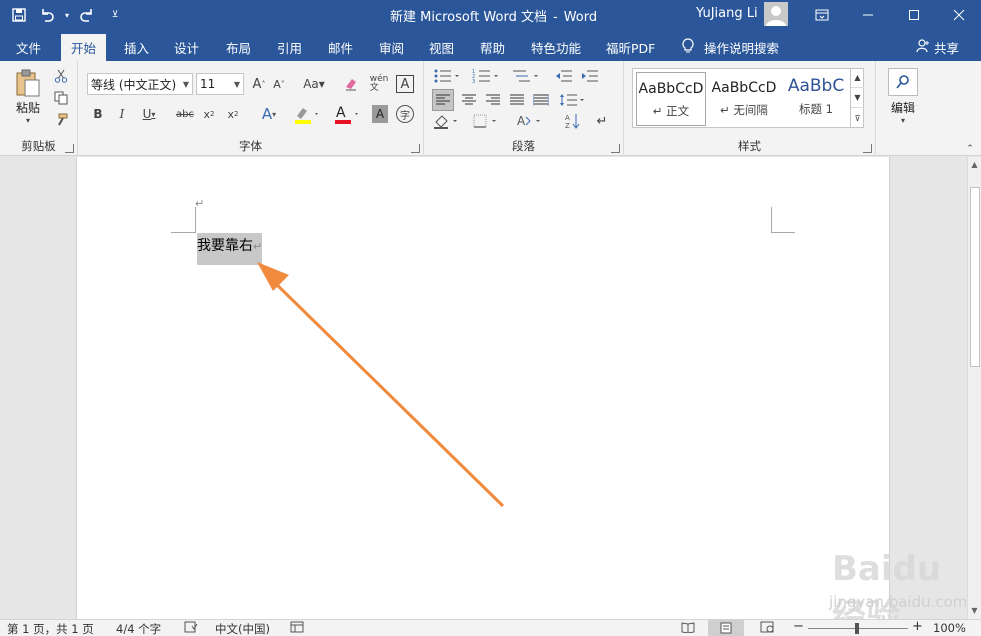 This screenshot has width=981, height=636. Describe the element at coordinates (974, 164) in the screenshot. I see `scroll-up-icon: ▲` at that location.